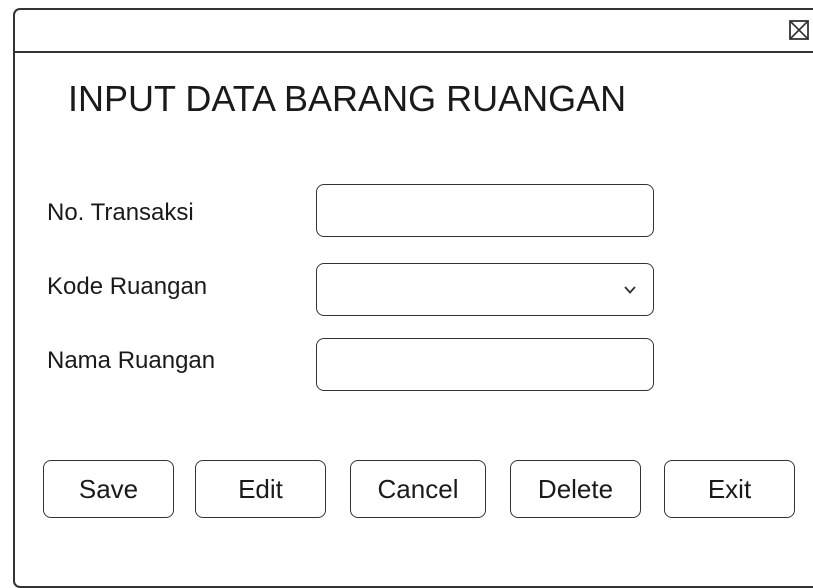 This screenshot has width=813, height=588. Describe the element at coordinates (108, 489) in the screenshot. I see `save-button: Save` at that location.